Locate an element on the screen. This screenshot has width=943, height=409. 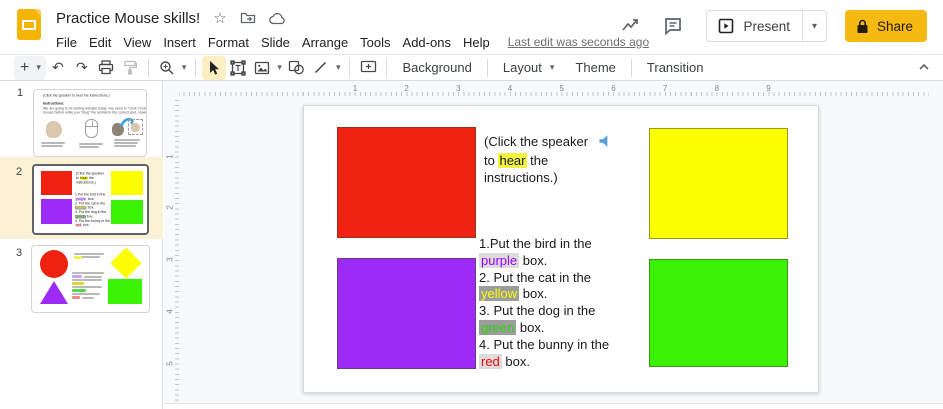
transition-button: Transition is located at coordinates (675, 68).